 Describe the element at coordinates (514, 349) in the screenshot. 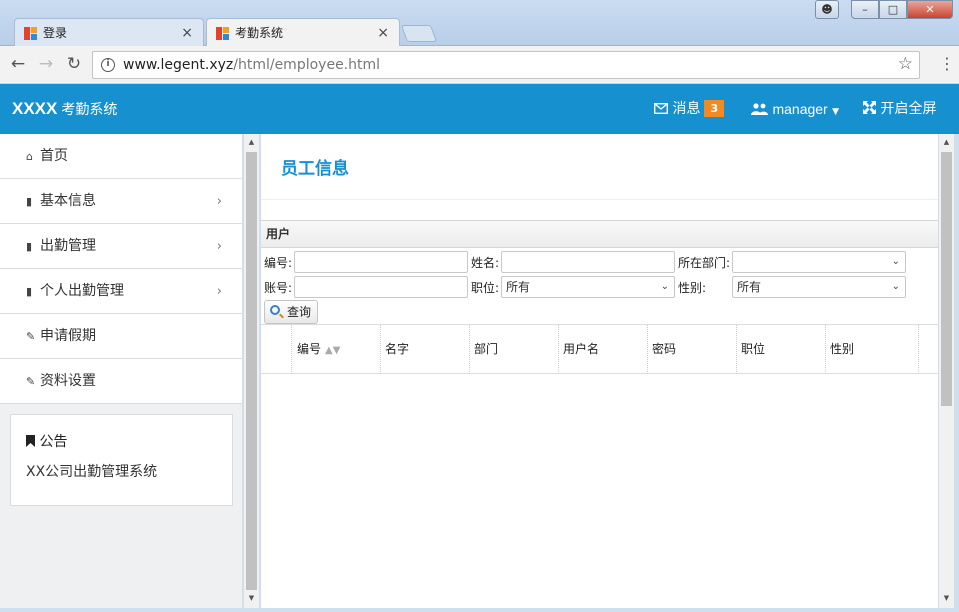

I see `table-header-department: 部门` at that location.